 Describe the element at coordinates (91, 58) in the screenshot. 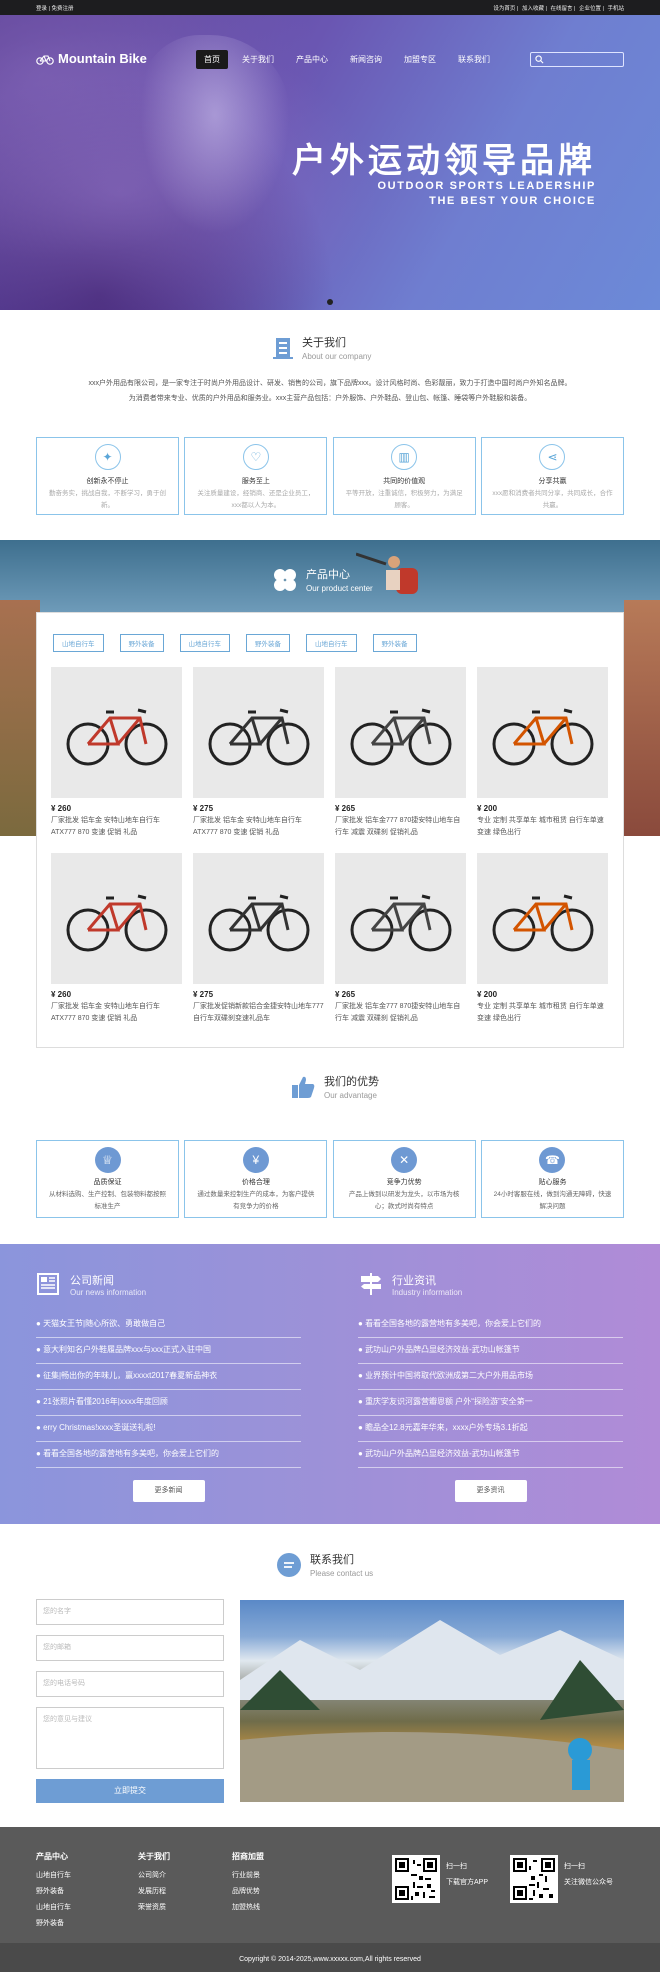

I see `site-logo: Mountain Bike` at that location.